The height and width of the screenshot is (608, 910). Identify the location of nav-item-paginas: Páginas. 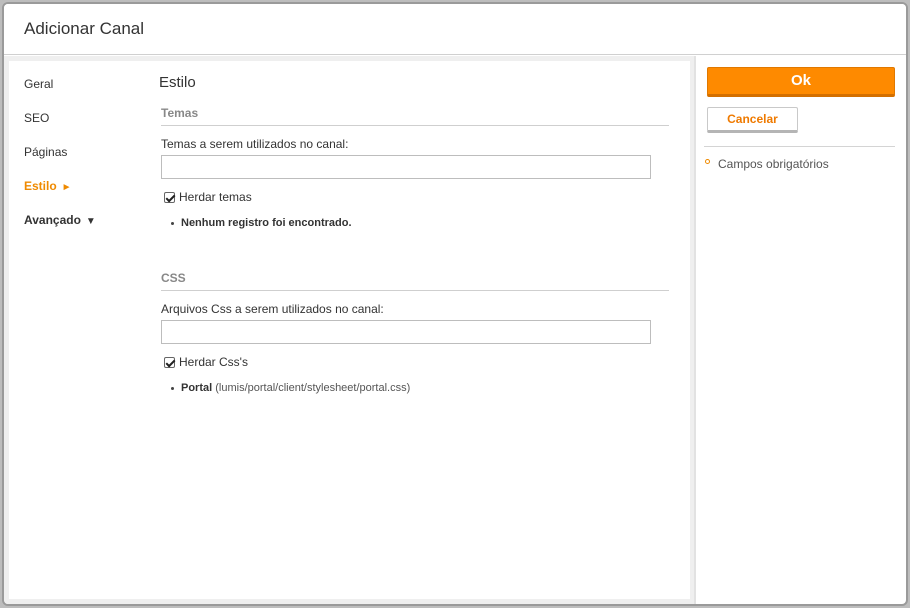
(45, 152).